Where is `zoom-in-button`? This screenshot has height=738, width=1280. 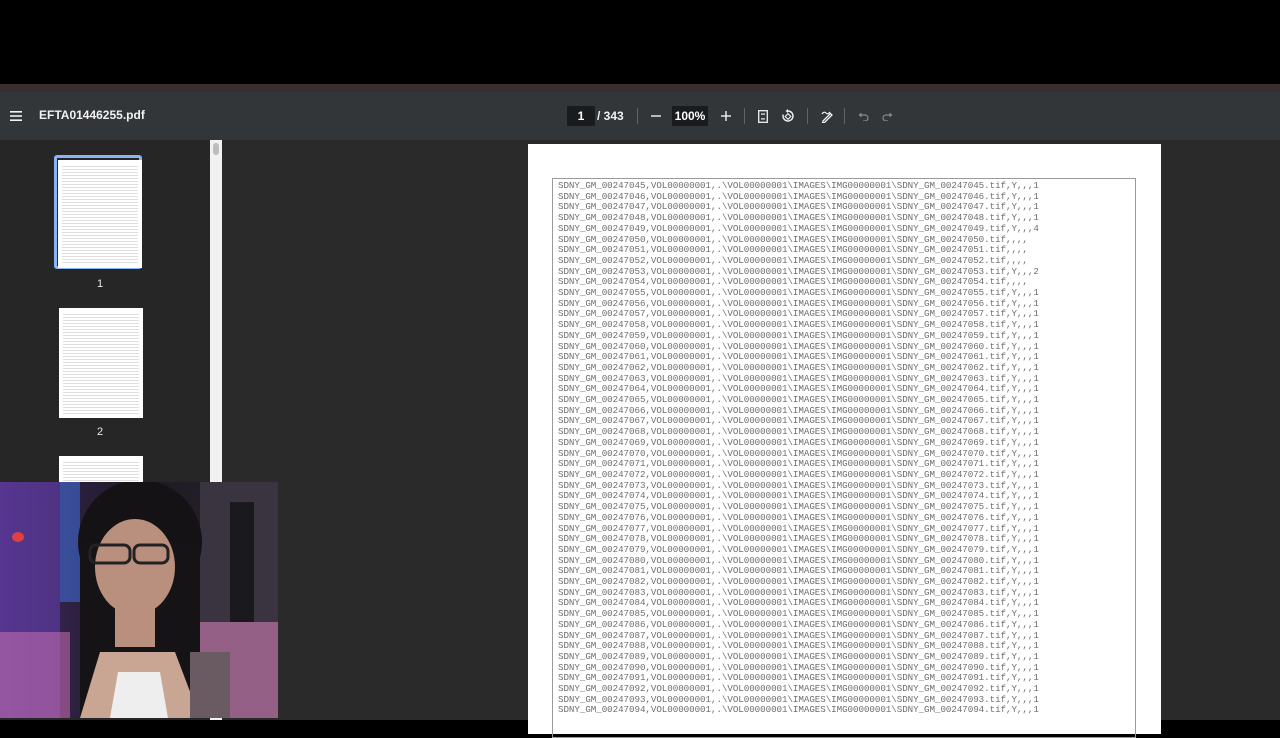 zoom-in-button is located at coordinates (726, 116).